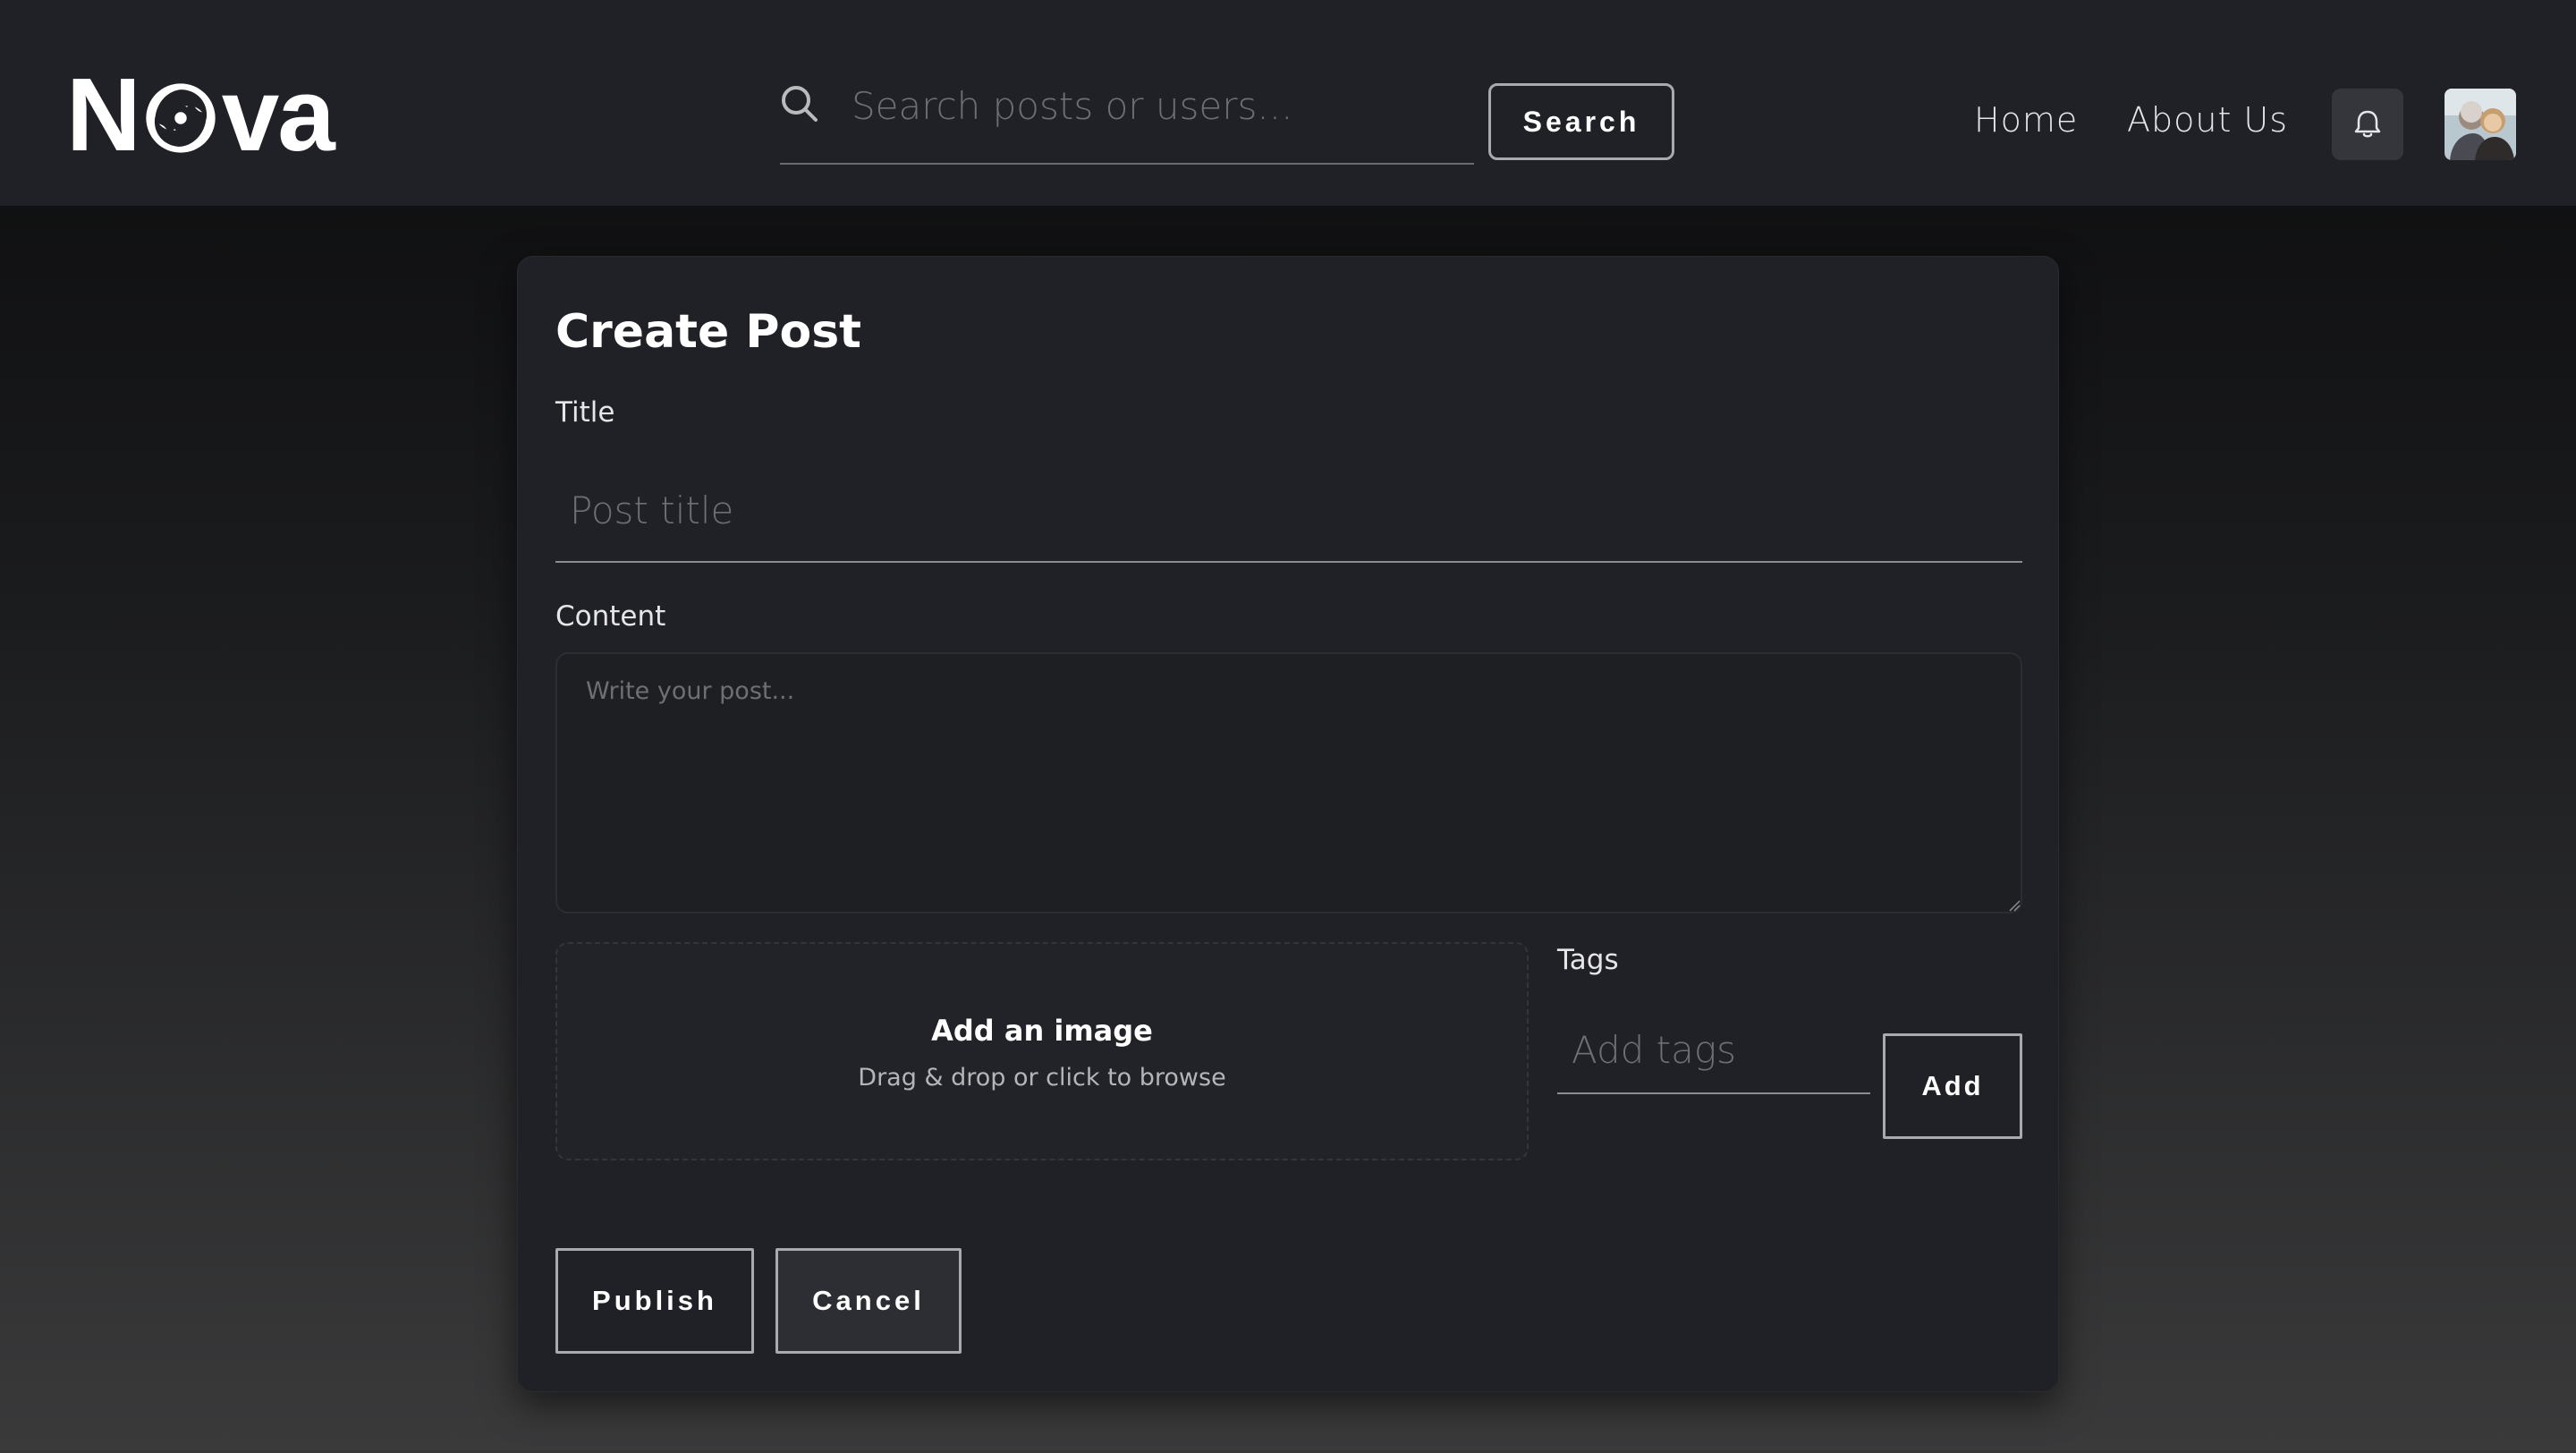 This screenshot has width=2576, height=1453. I want to click on post-content-textarea, so click(1288, 782).